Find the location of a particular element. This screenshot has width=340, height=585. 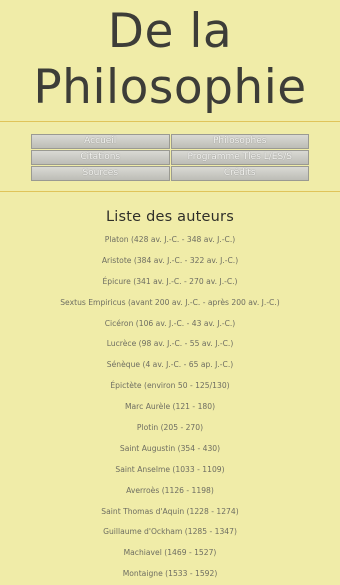

author-link: Montaigne (1533 - 1592) is located at coordinates (170, 574).